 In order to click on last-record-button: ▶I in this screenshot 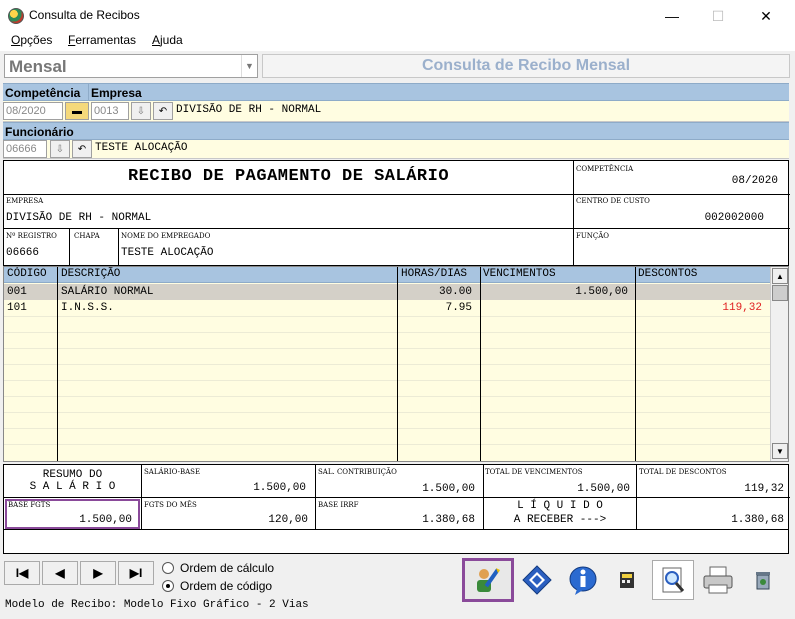, I will do `click(136, 573)`.